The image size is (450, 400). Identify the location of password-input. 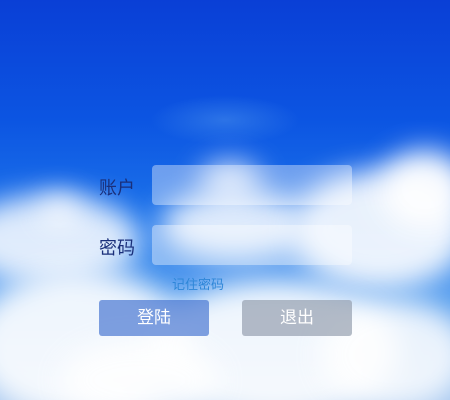
(252, 245).